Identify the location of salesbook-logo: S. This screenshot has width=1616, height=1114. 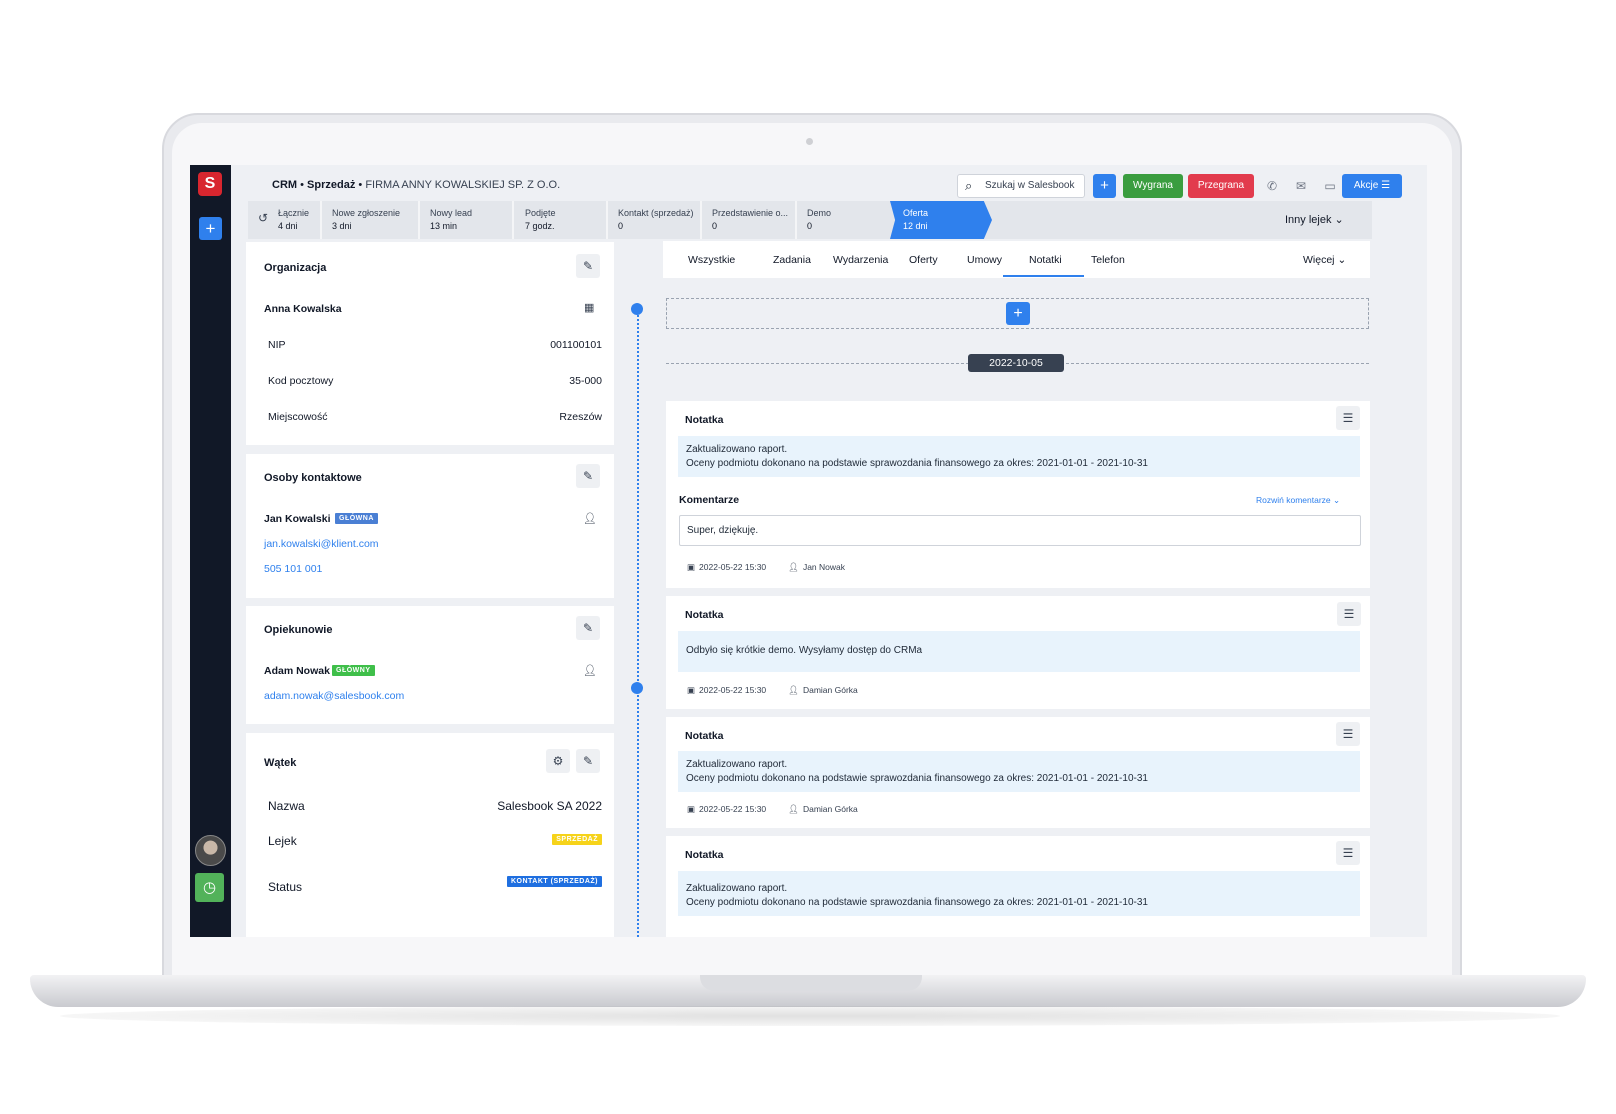
(210, 184).